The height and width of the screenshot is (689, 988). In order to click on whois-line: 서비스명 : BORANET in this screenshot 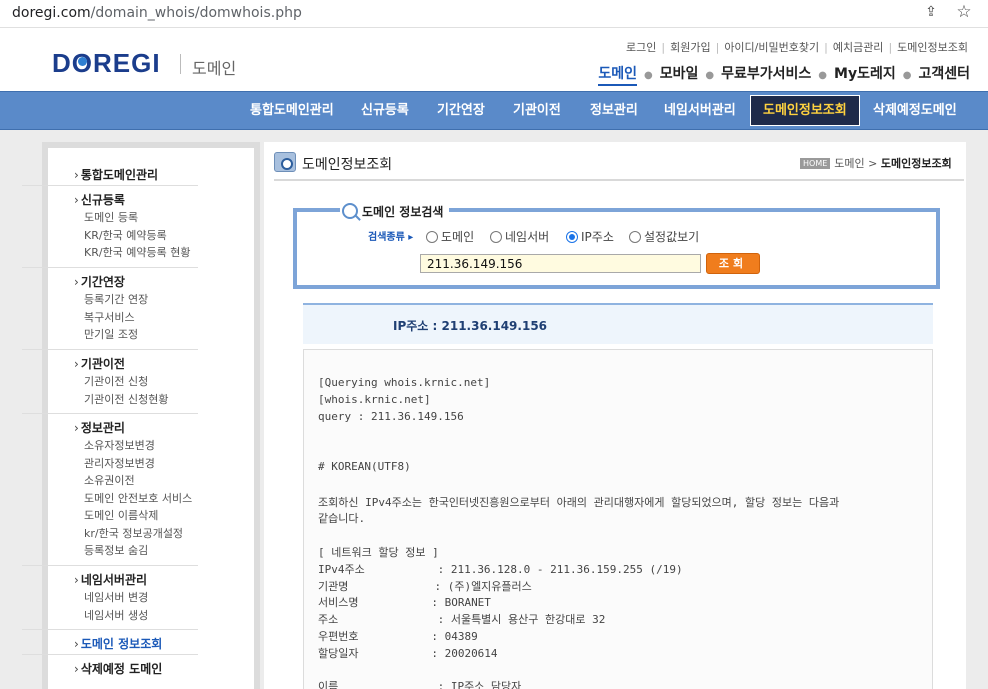, I will do `click(404, 603)`.